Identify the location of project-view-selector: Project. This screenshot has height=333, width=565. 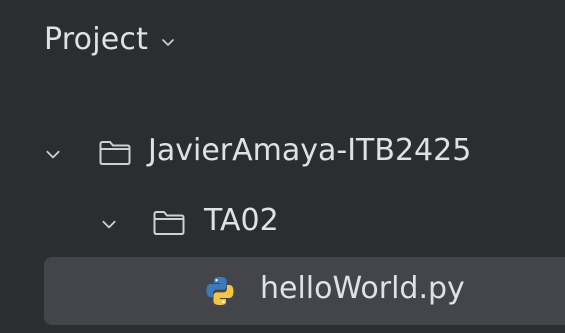
(110, 39).